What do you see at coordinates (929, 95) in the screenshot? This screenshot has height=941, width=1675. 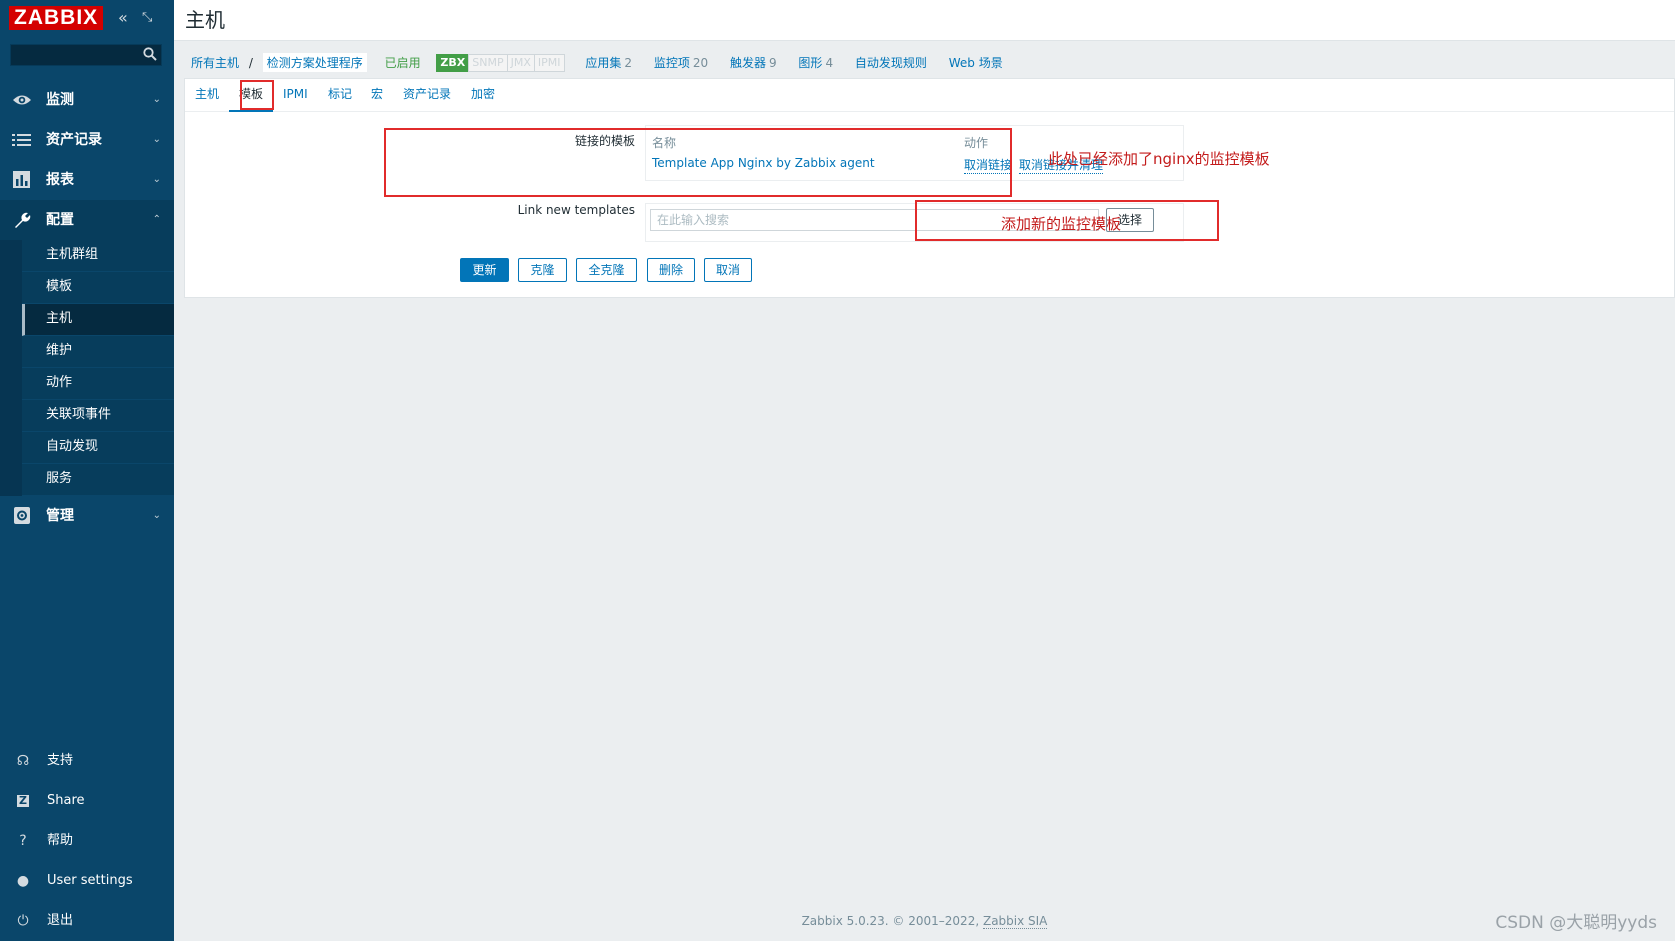 I see `tab-bar: 主机 模板 IPMI 标记 宏 资产记录 加密` at bounding box center [929, 95].